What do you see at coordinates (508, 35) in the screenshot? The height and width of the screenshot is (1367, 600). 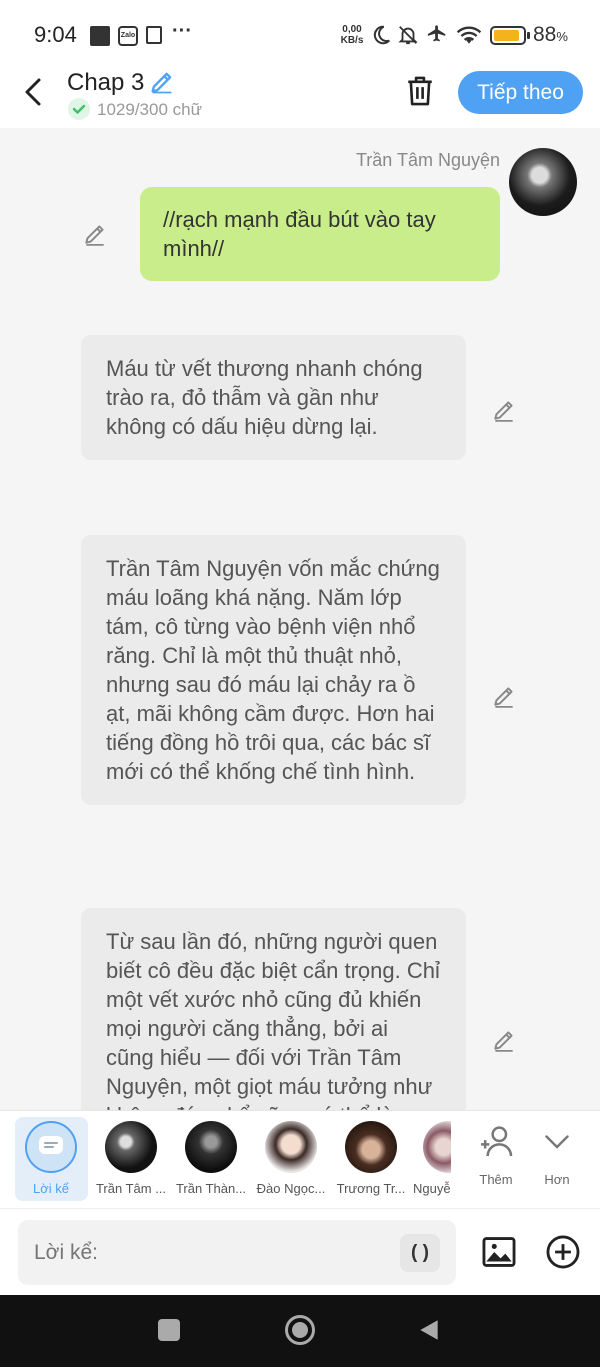 I see `battery-icon` at bounding box center [508, 35].